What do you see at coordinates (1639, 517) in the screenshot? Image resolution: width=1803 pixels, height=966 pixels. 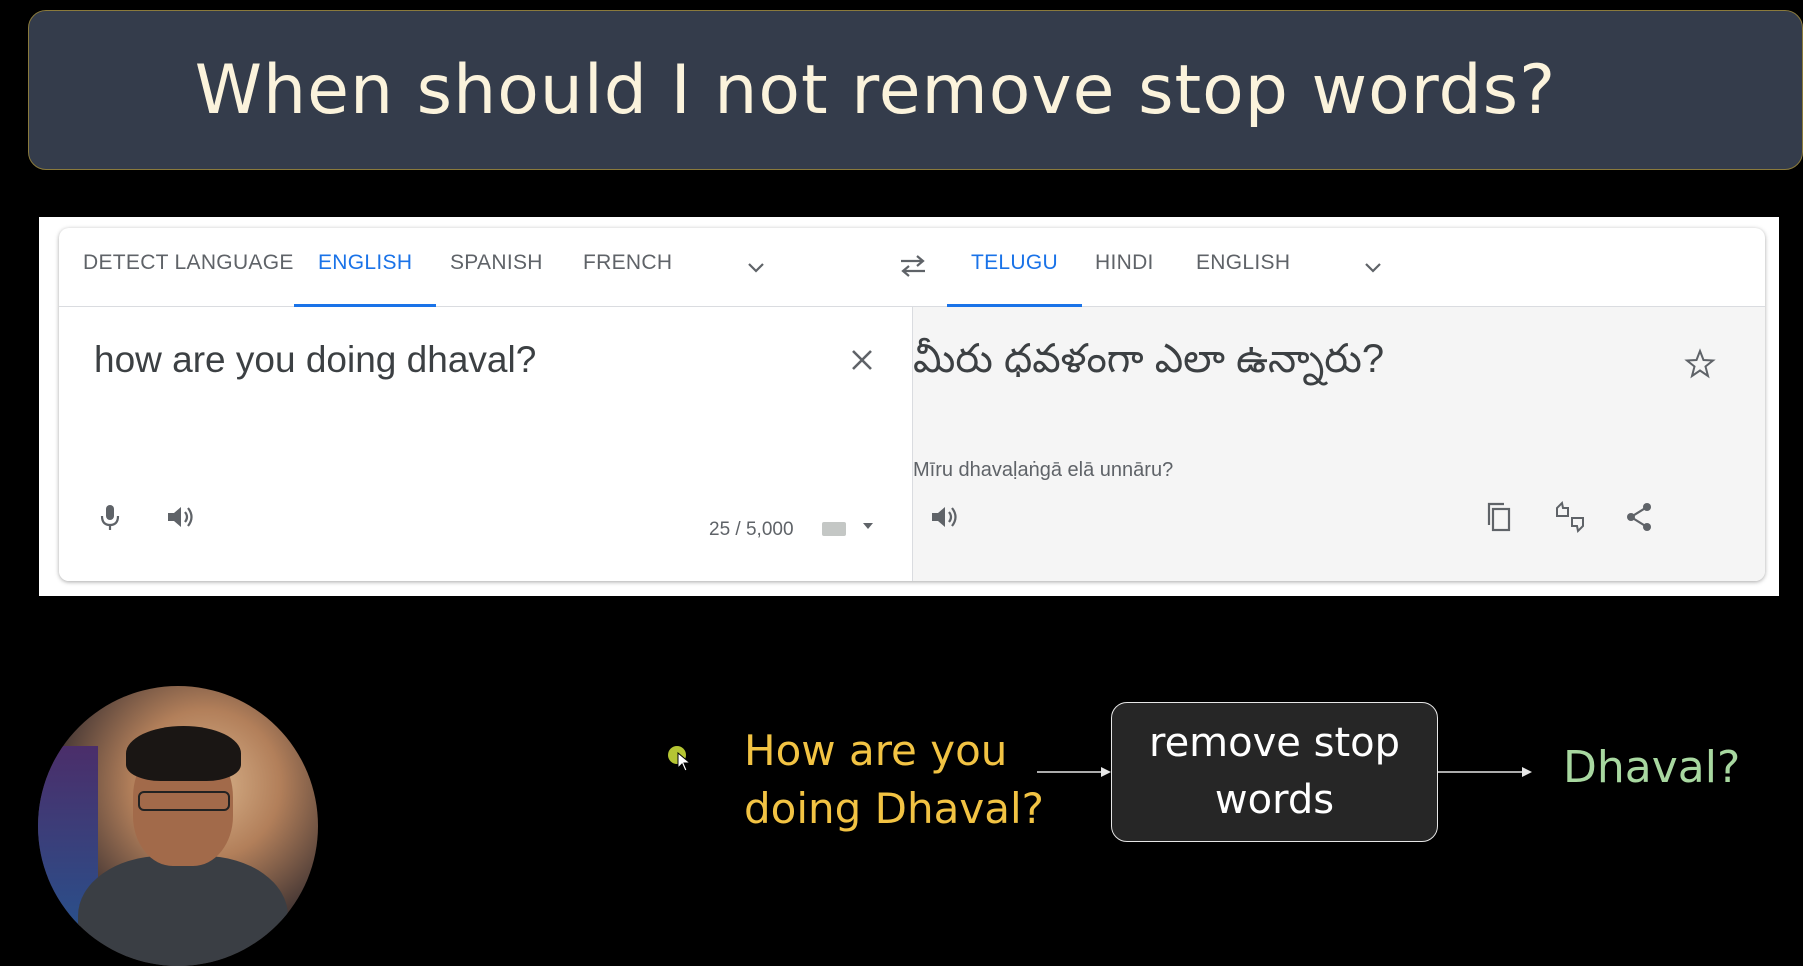 I see `share-icon` at bounding box center [1639, 517].